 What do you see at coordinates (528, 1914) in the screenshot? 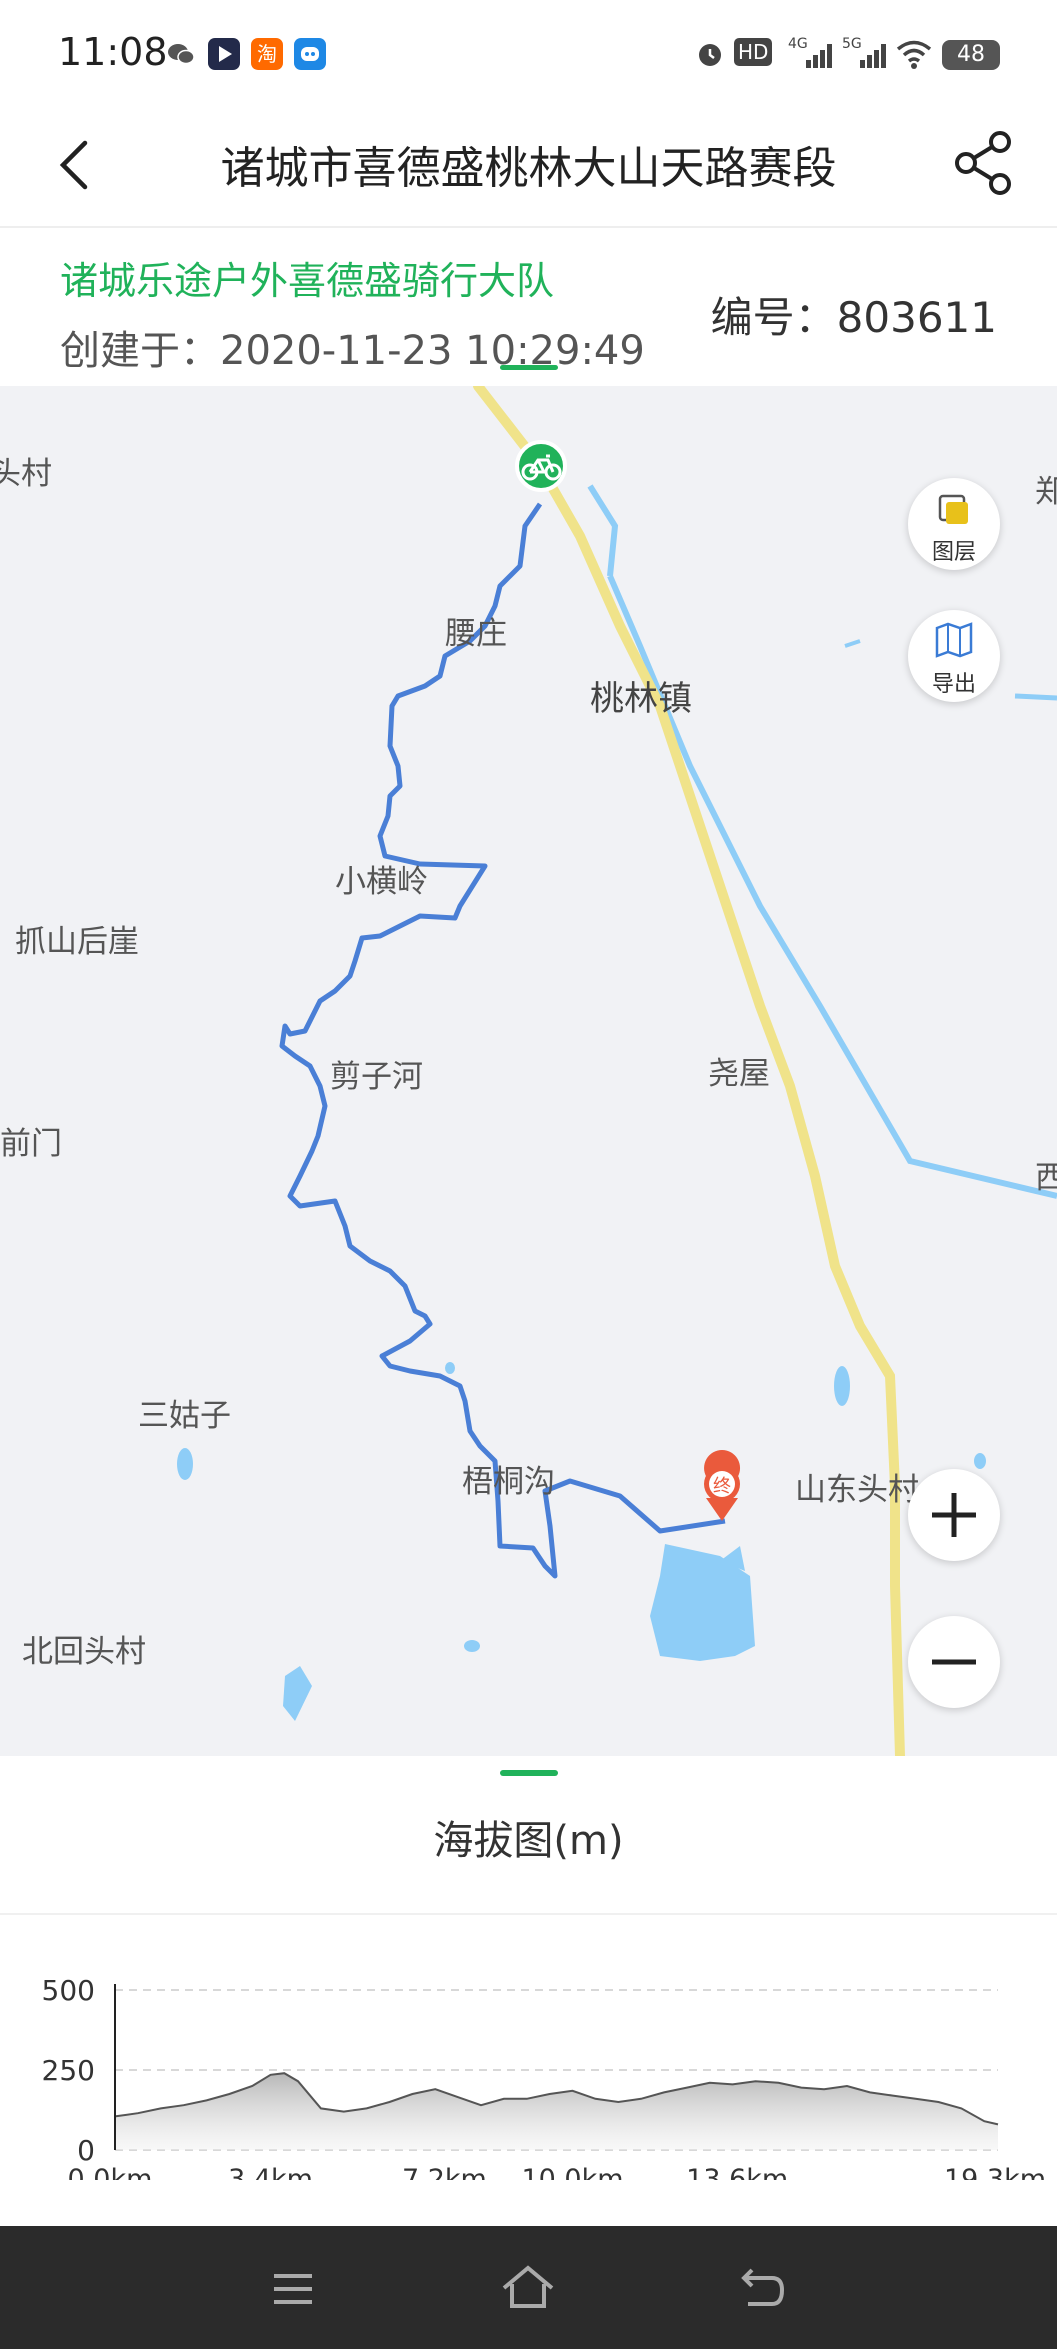
I see `divider` at bounding box center [528, 1914].